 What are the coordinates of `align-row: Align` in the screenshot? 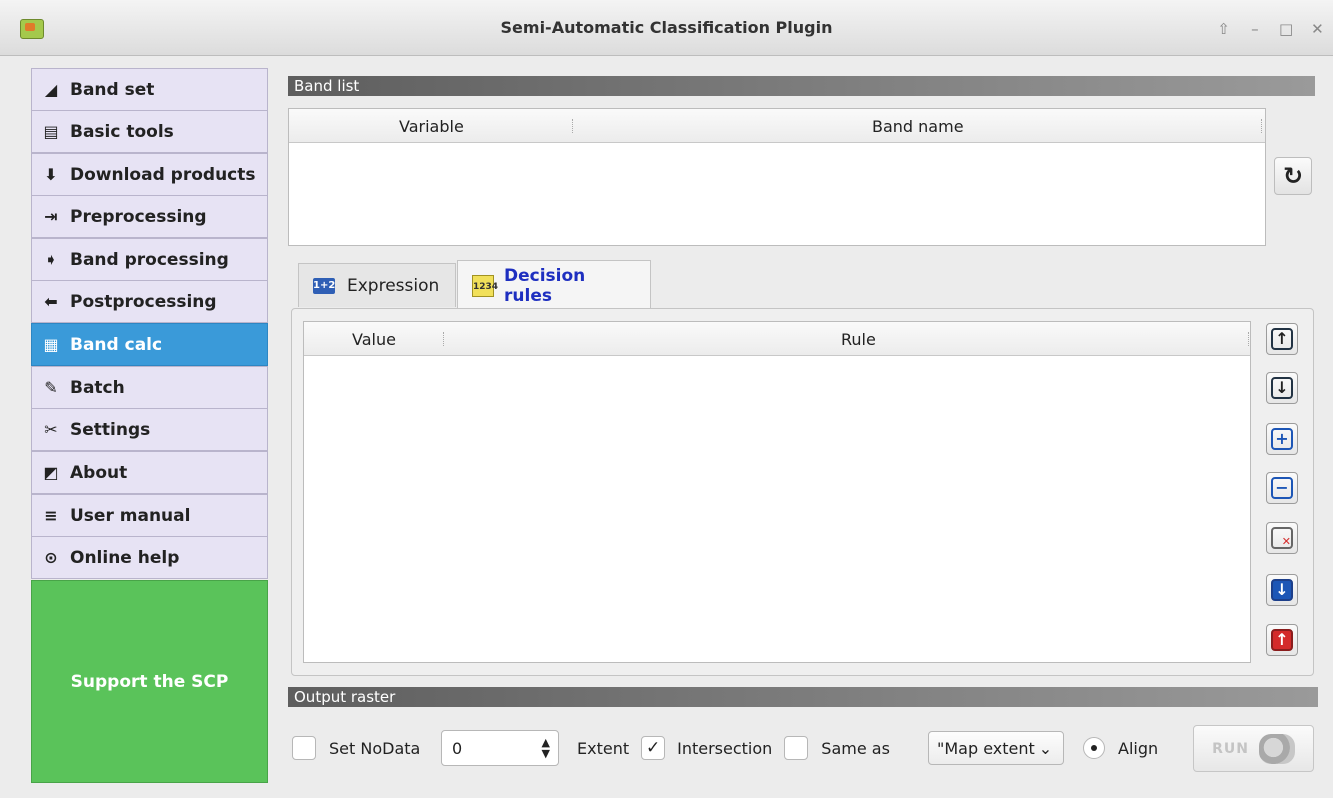 It's located at (1120, 748).